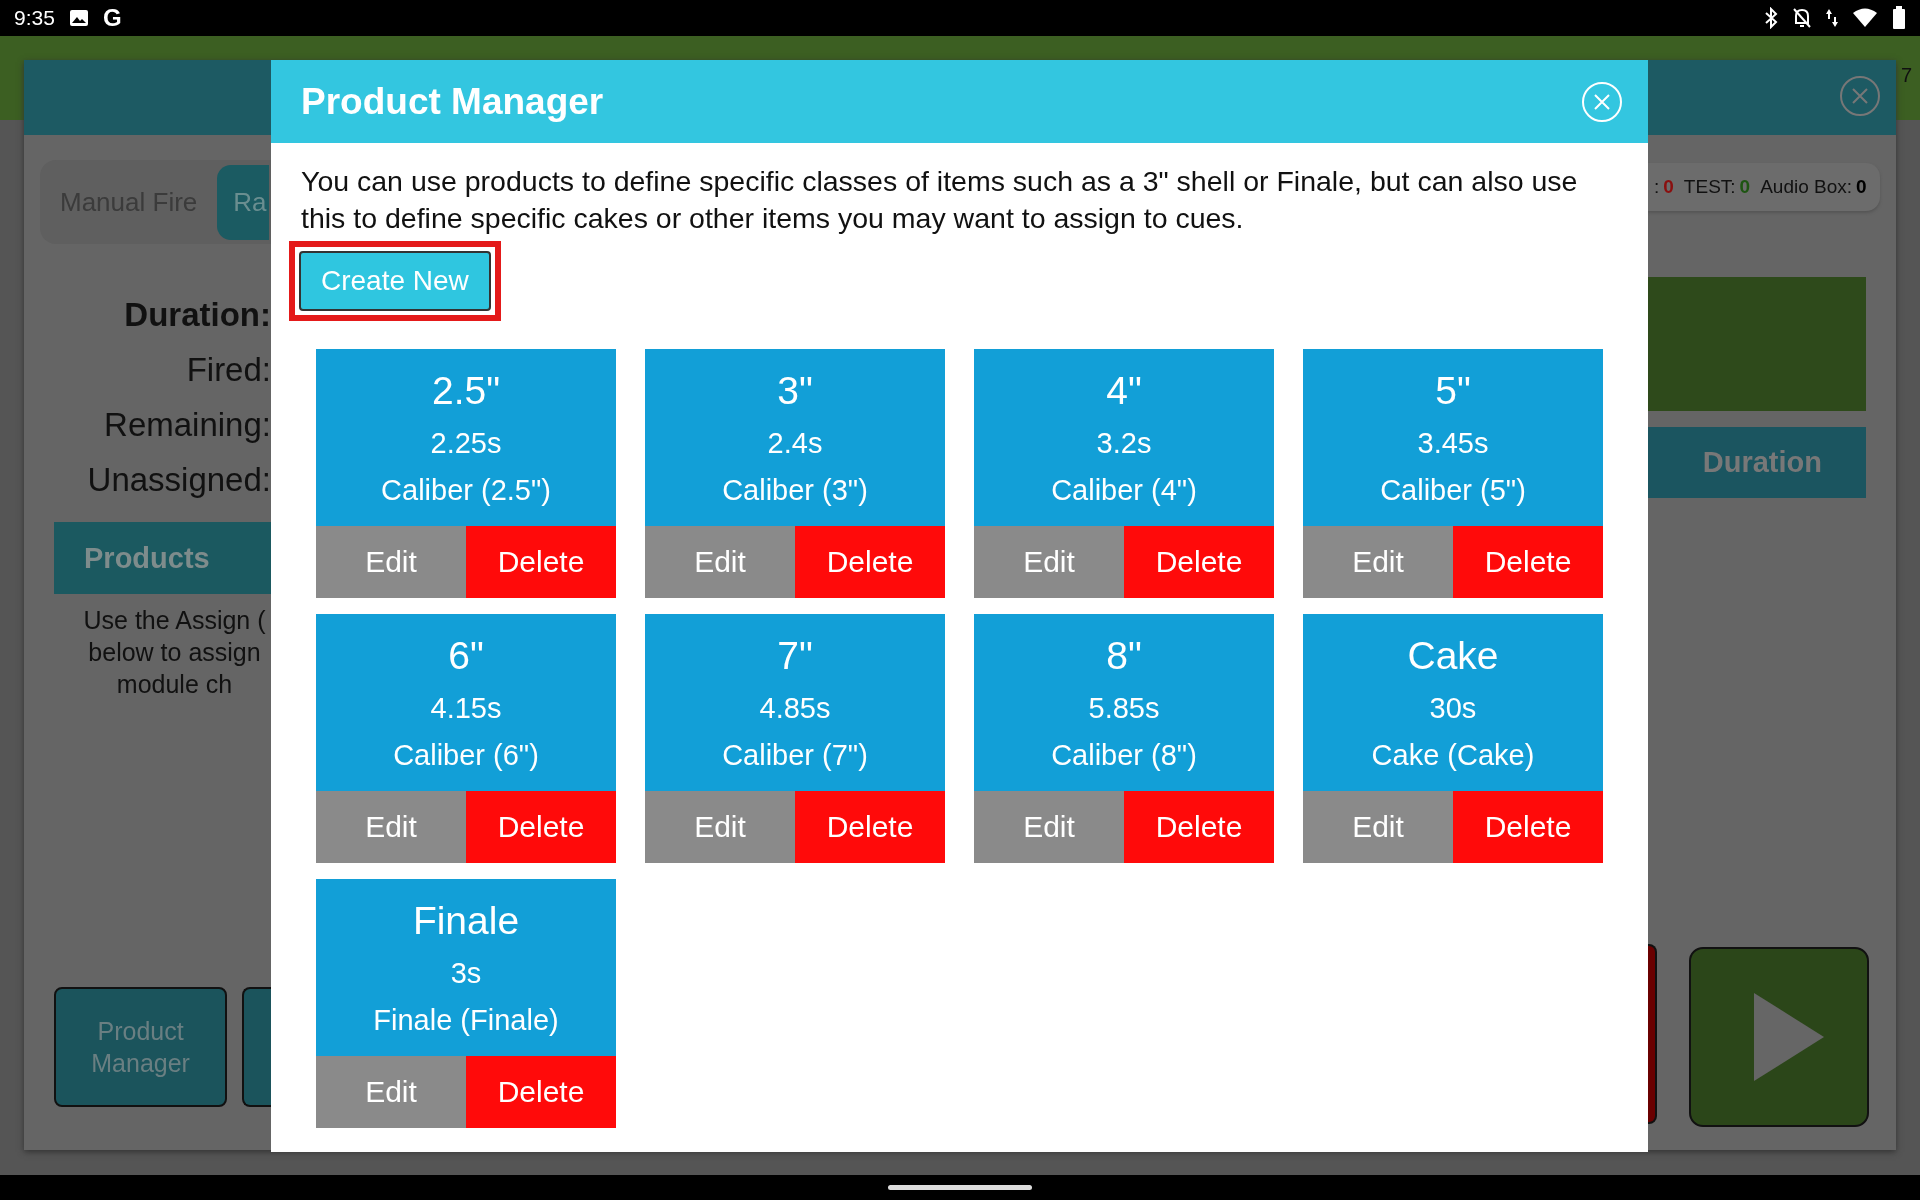 The image size is (1920, 1200). What do you see at coordinates (395, 281) in the screenshot?
I see `create-new-button: Create New` at bounding box center [395, 281].